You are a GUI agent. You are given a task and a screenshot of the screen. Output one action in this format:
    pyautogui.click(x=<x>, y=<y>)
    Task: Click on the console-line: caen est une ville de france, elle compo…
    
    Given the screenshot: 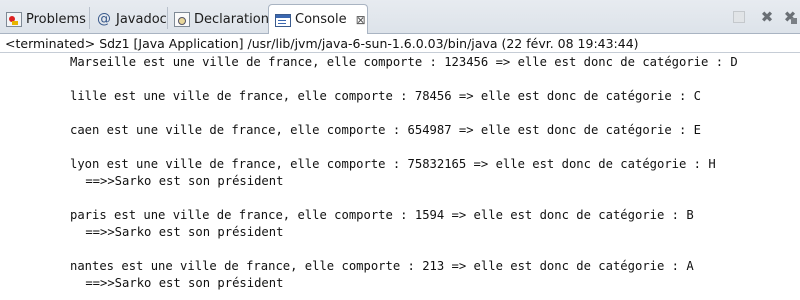 What is the action you would take?
    pyautogui.click(x=386, y=130)
    